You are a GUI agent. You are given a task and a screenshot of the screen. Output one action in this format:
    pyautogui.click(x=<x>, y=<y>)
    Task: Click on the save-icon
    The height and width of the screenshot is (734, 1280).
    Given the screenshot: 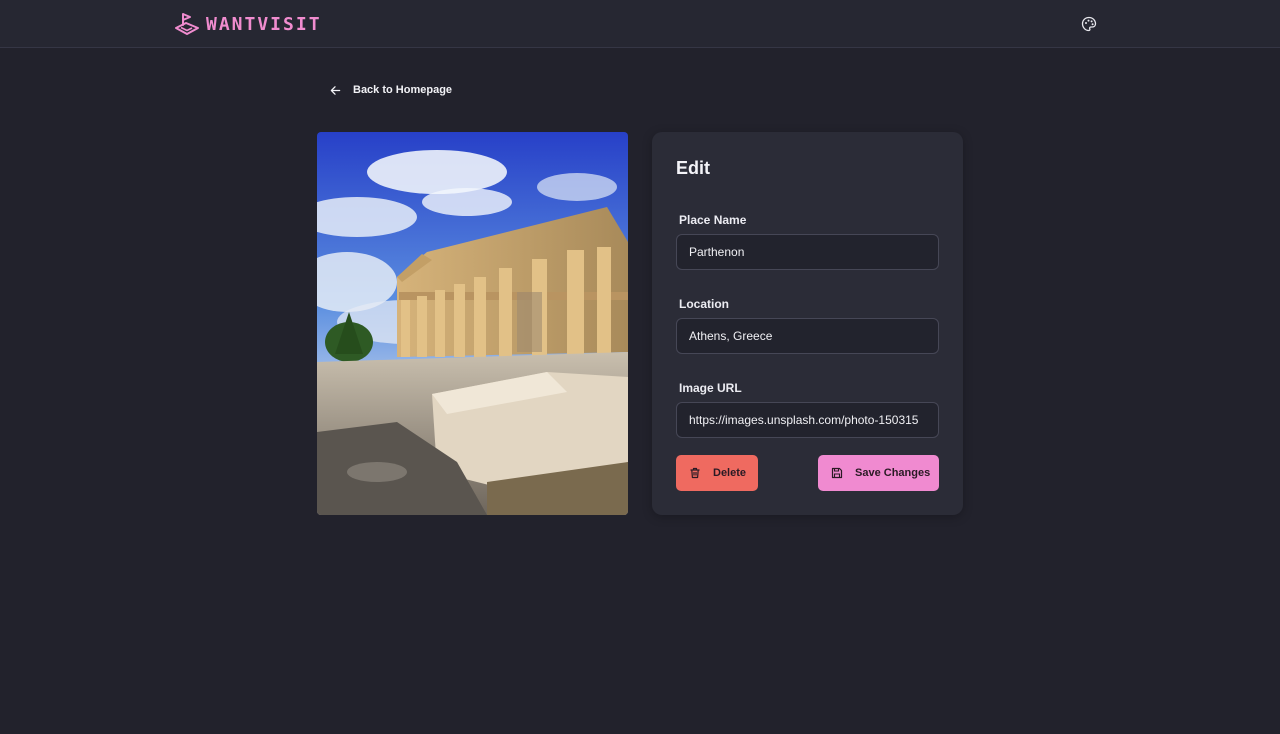 What is the action you would take?
    pyautogui.click(x=837, y=473)
    